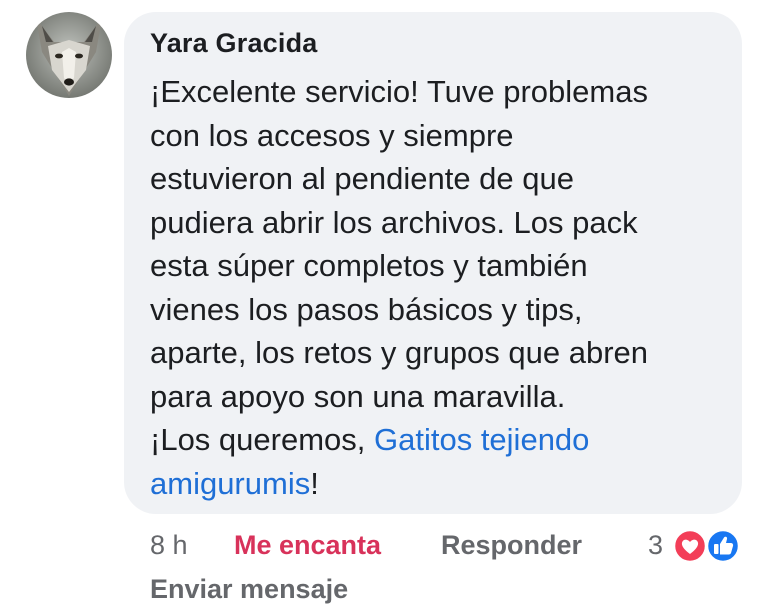 The height and width of the screenshot is (616, 768). I want to click on comment-line-mention: ¡Los queremos, Gatitos tejiendo, so click(442, 440).